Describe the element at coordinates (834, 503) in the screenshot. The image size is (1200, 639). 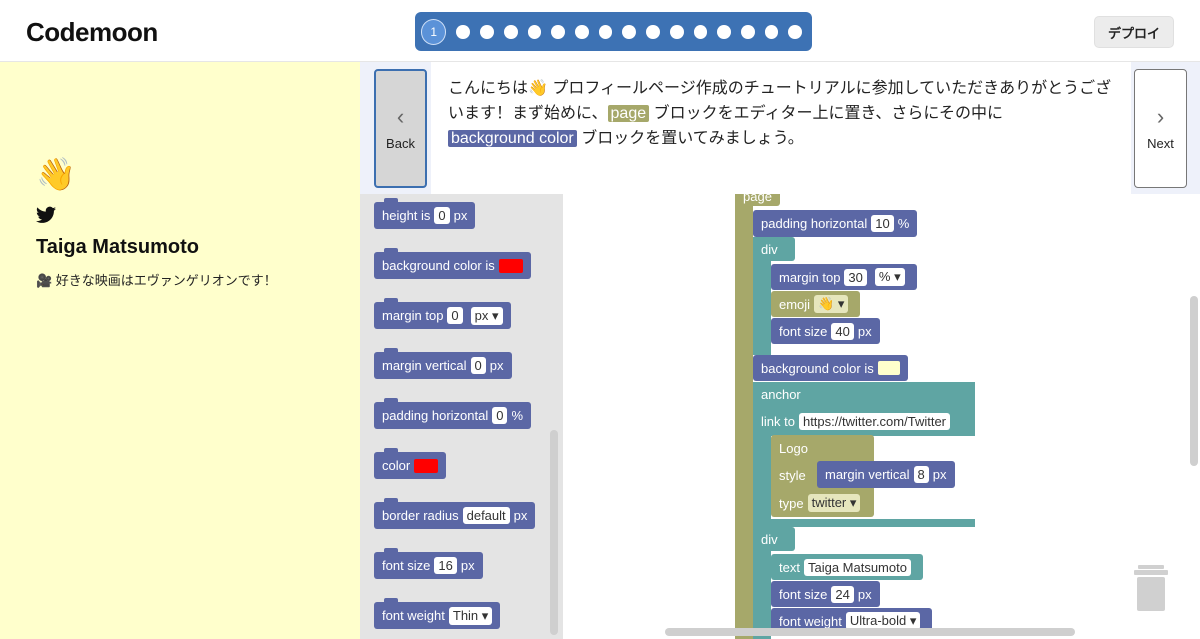
I see `type-dropdown: twitter ▾` at that location.